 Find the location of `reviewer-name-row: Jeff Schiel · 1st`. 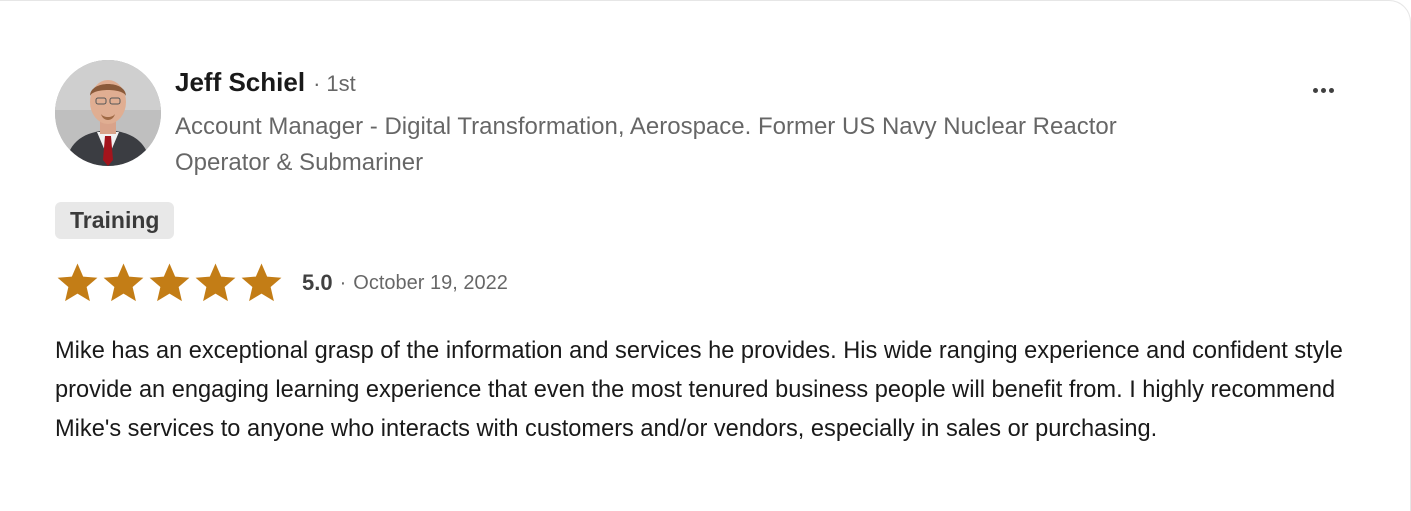

reviewer-name-row: Jeff Schiel · 1st is located at coordinates (265, 85).